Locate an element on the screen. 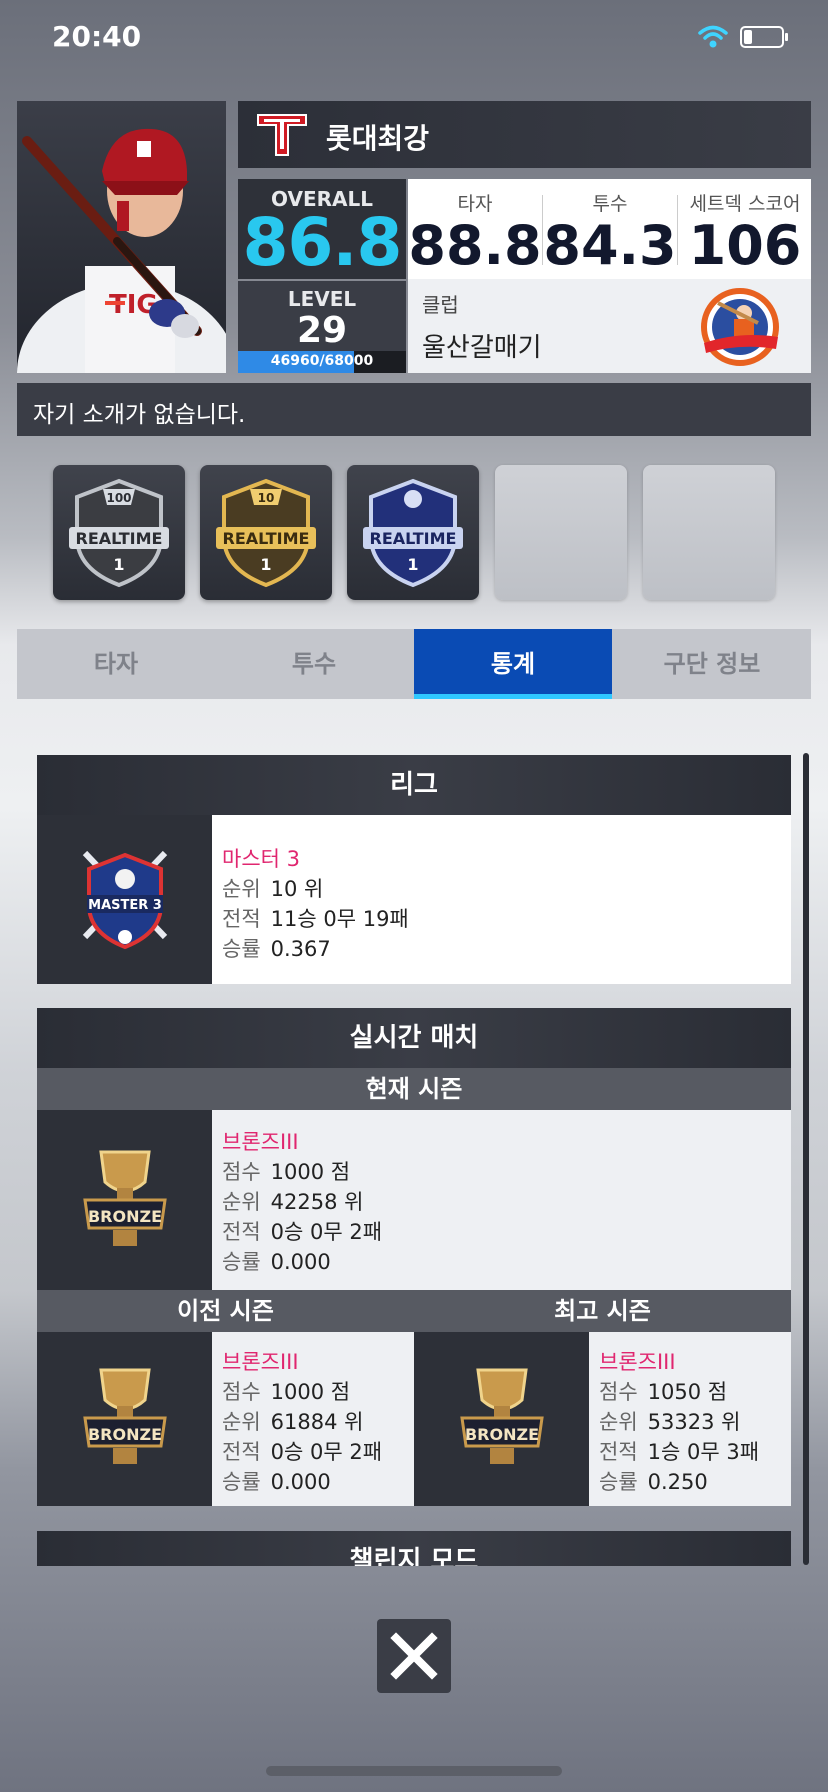  challenge-header-clip: 챌린지 모드 is located at coordinates (414, 1548).